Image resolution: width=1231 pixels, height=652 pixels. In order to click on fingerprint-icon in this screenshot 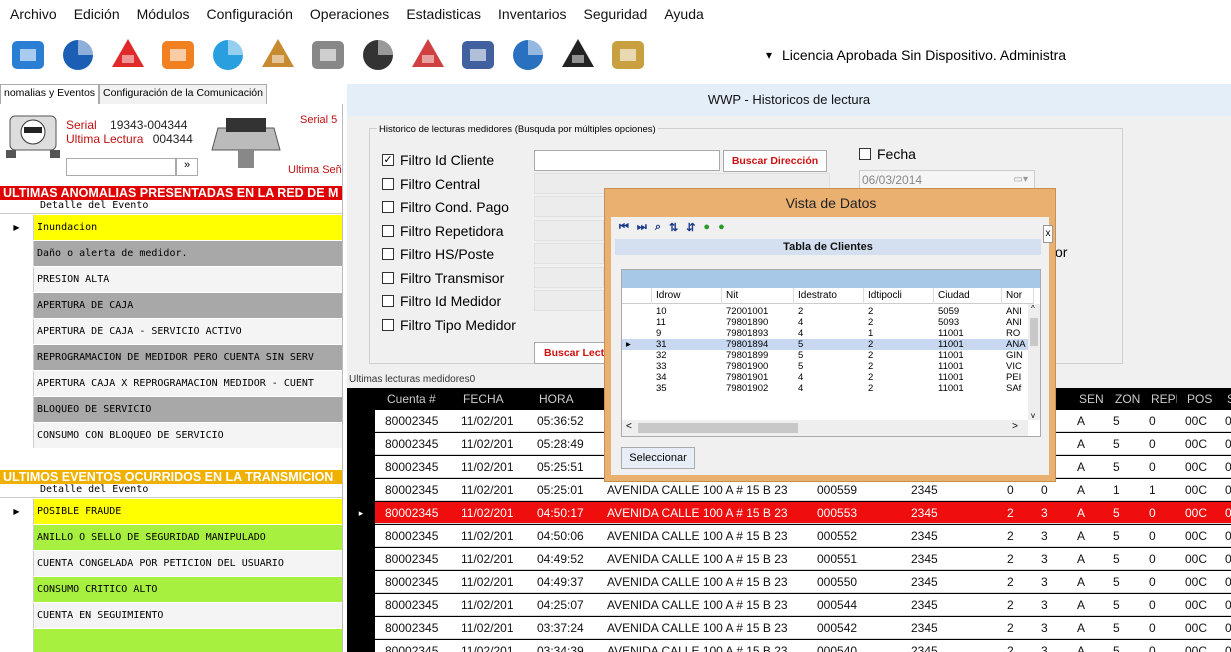, I will do `click(328, 55)`.